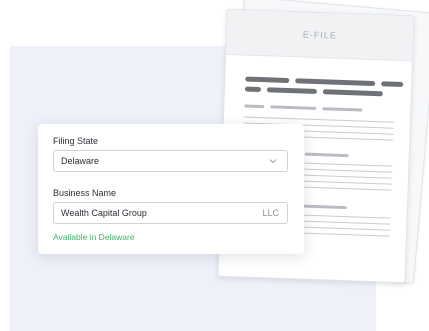  I want to click on entity-suffix: LLC, so click(270, 213).